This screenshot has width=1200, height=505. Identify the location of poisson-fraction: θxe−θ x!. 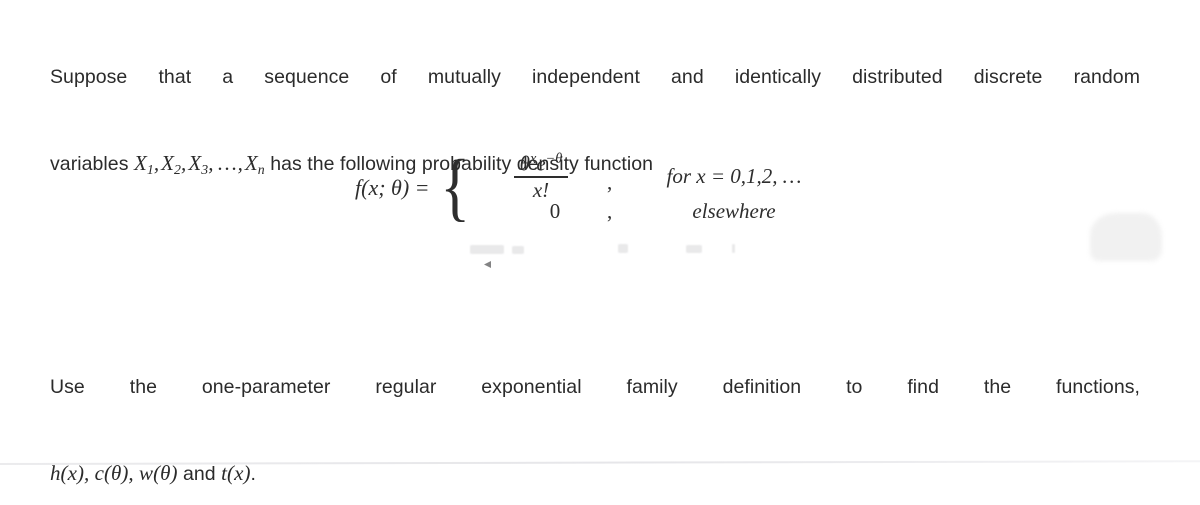
(541, 176).